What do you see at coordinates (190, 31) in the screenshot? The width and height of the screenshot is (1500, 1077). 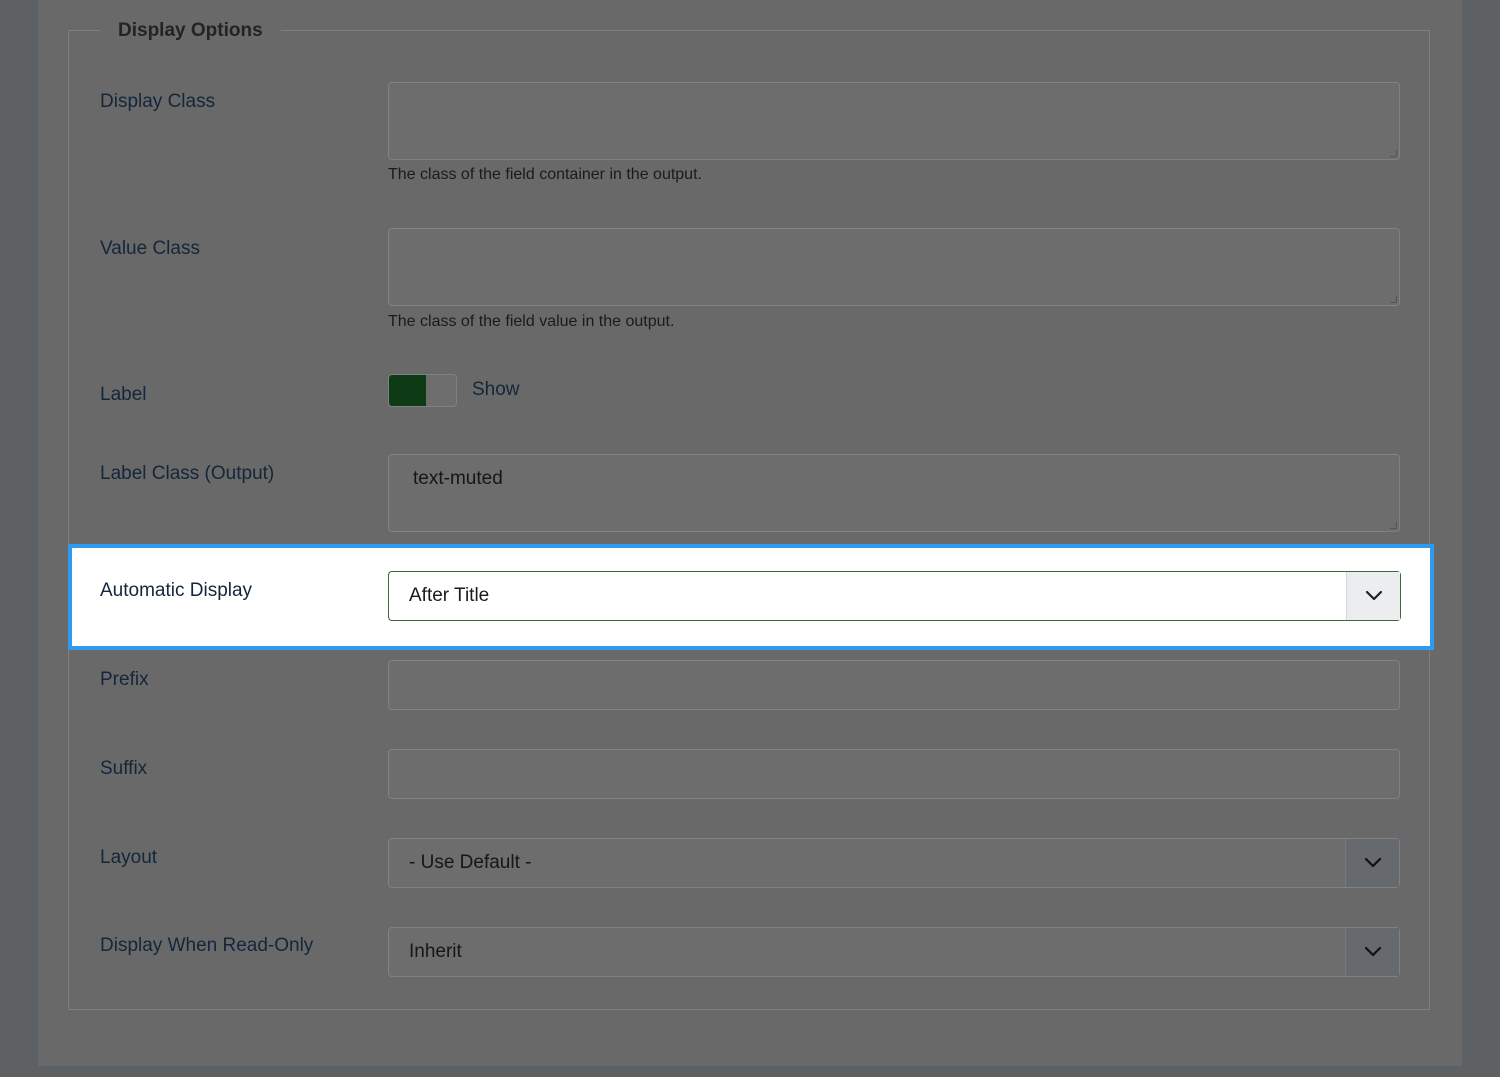 I see `fieldset-legend: Display Options` at bounding box center [190, 31].